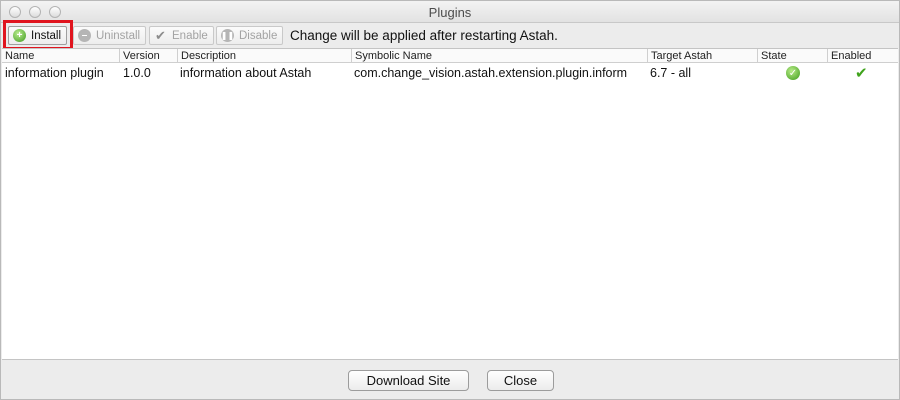 The image size is (900, 400). I want to click on column-header-symbolic-name: Symbolic Name, so click(500, 56).